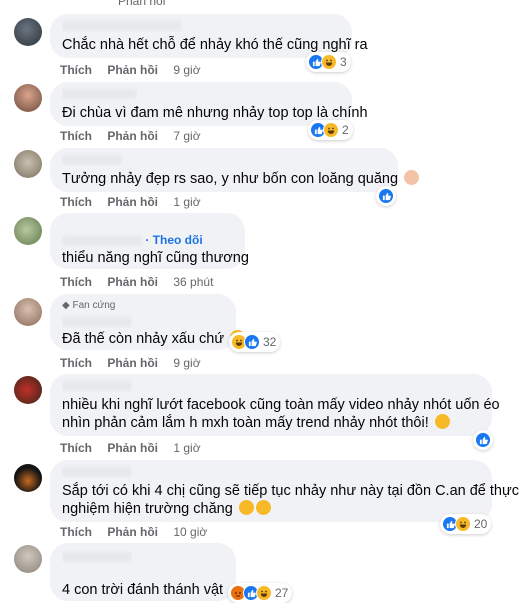 The height and width of the screenshot is (603, 521). I want to click on comment-time: 7 giờ, so click(186, 136).